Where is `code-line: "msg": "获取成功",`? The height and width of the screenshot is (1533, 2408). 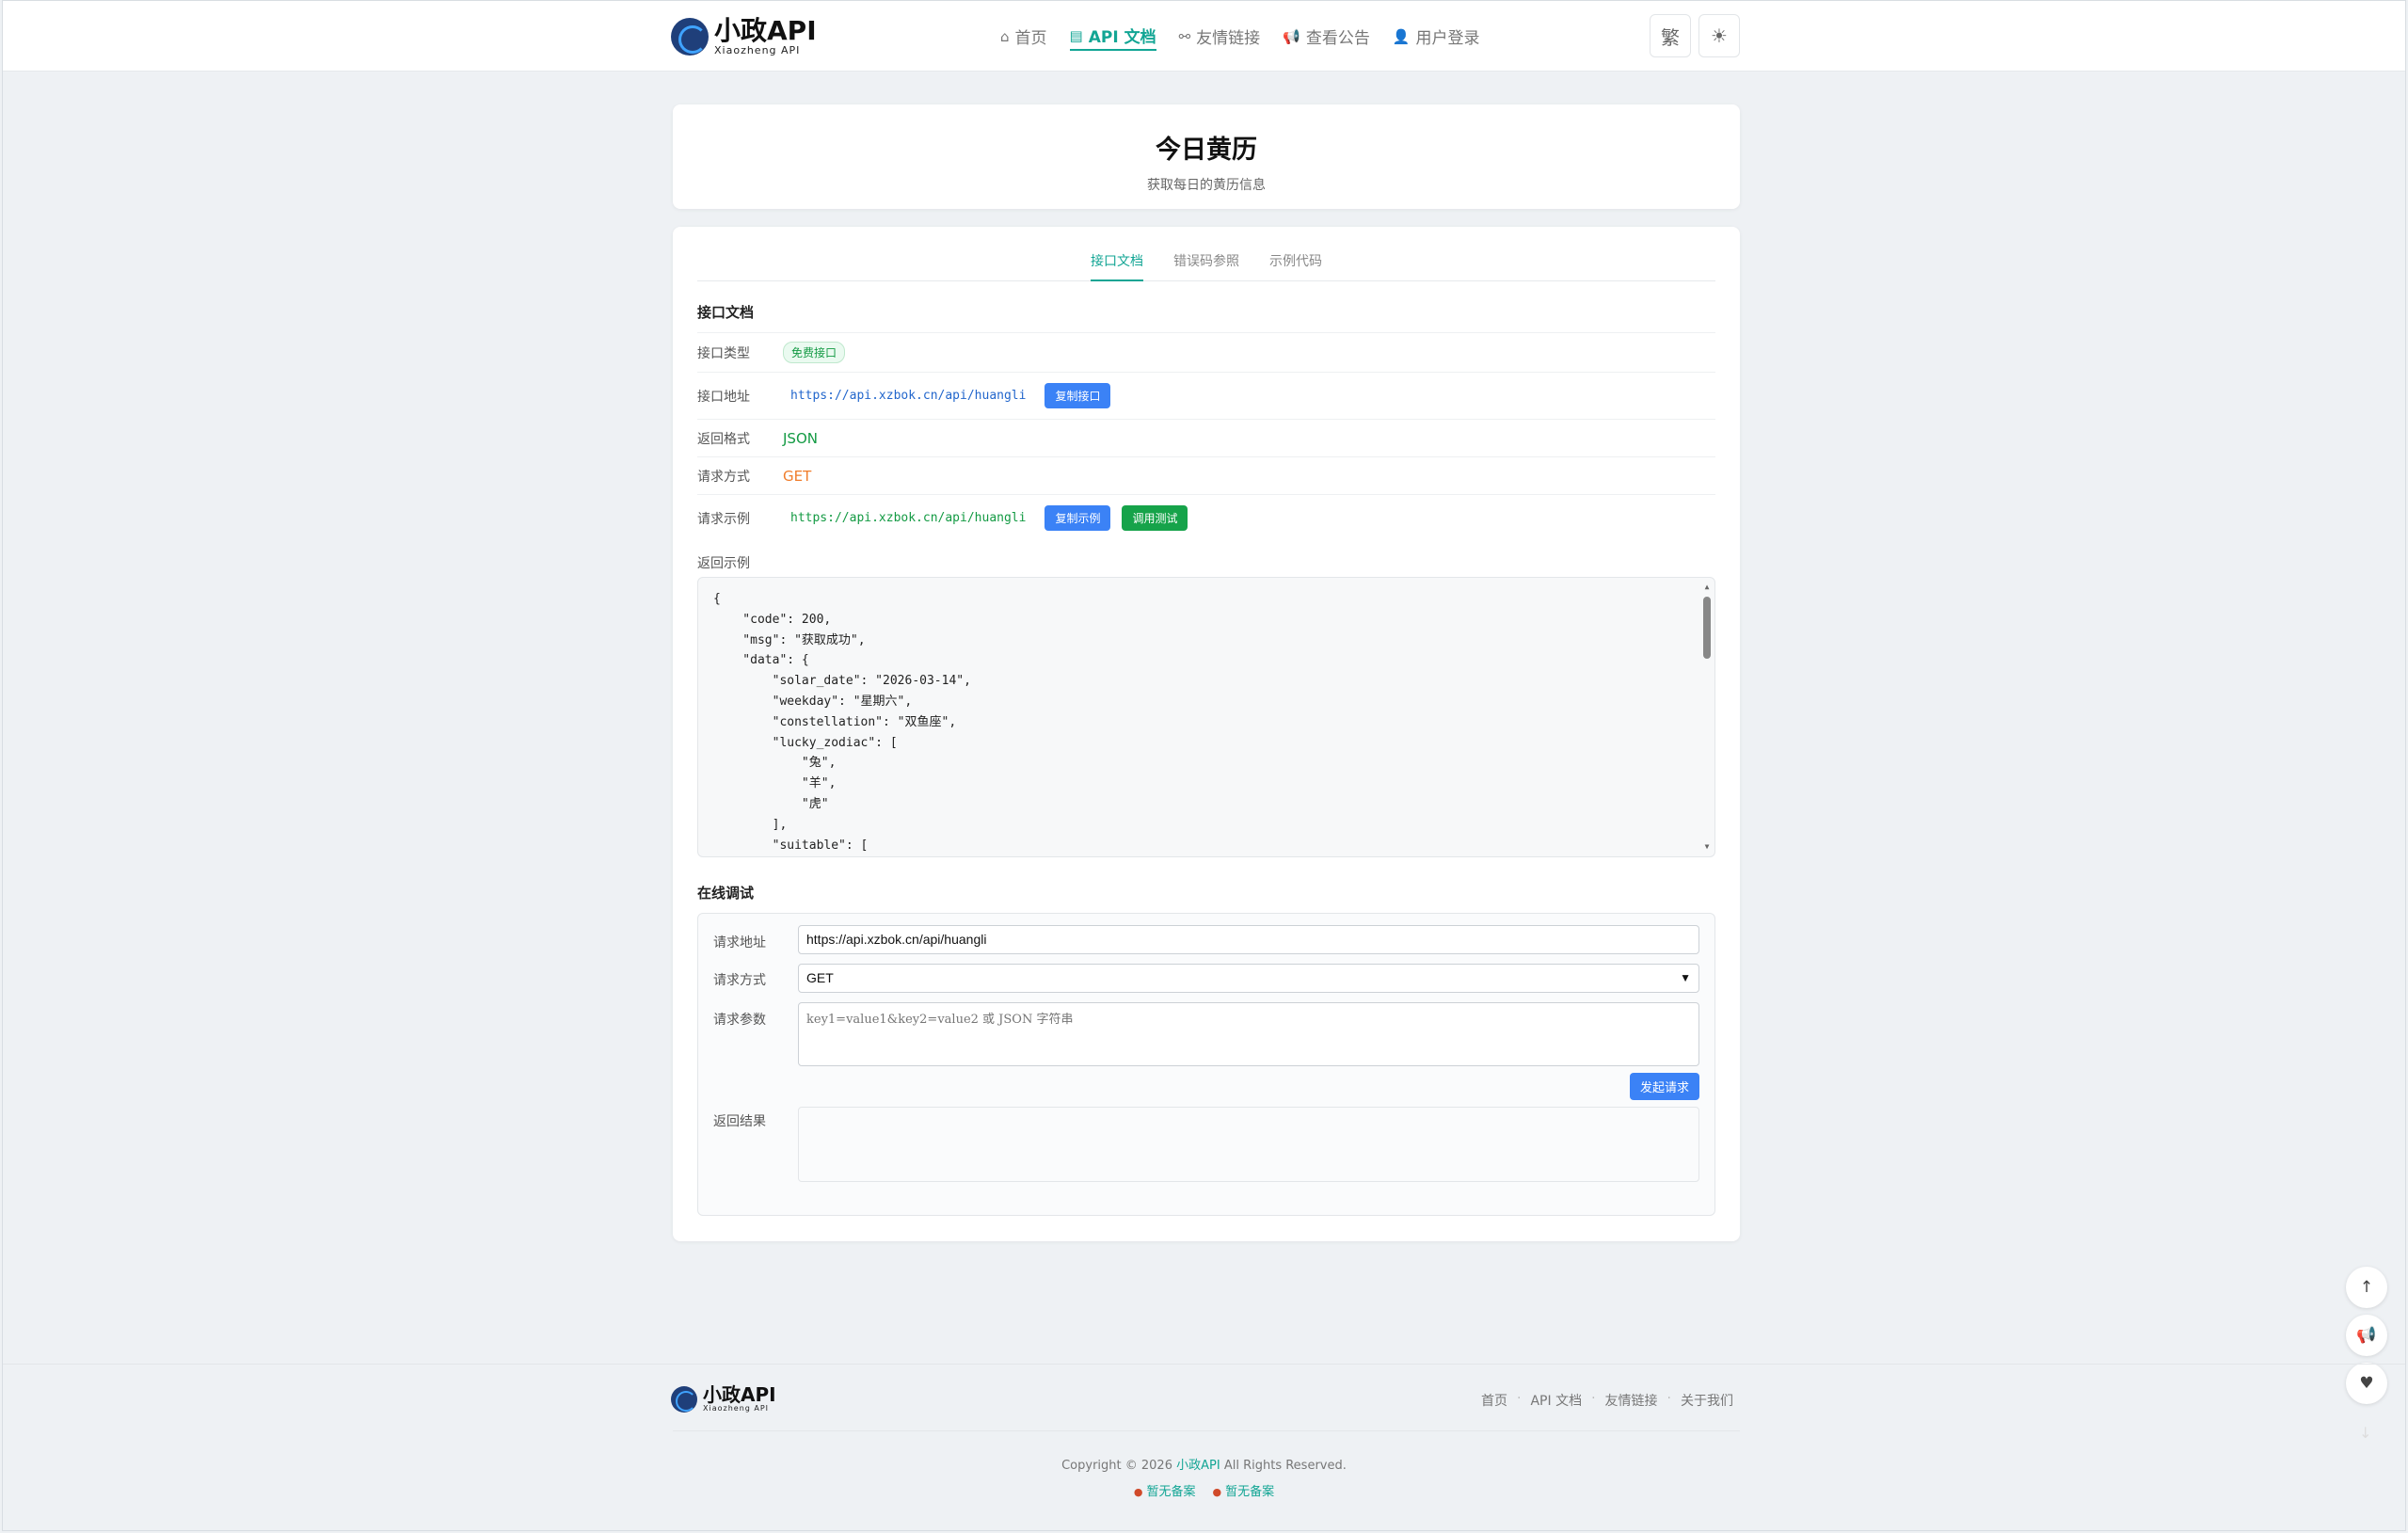
code-line: "msg": "获取成功", is located at coordinates (789, 639).